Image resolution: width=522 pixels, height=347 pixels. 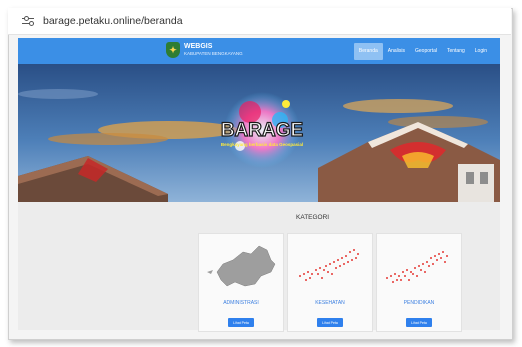 What do you see at coordinates (28, 21) in the screenshot?
I see `site-settings-icon` at bounding box center [28, 21].